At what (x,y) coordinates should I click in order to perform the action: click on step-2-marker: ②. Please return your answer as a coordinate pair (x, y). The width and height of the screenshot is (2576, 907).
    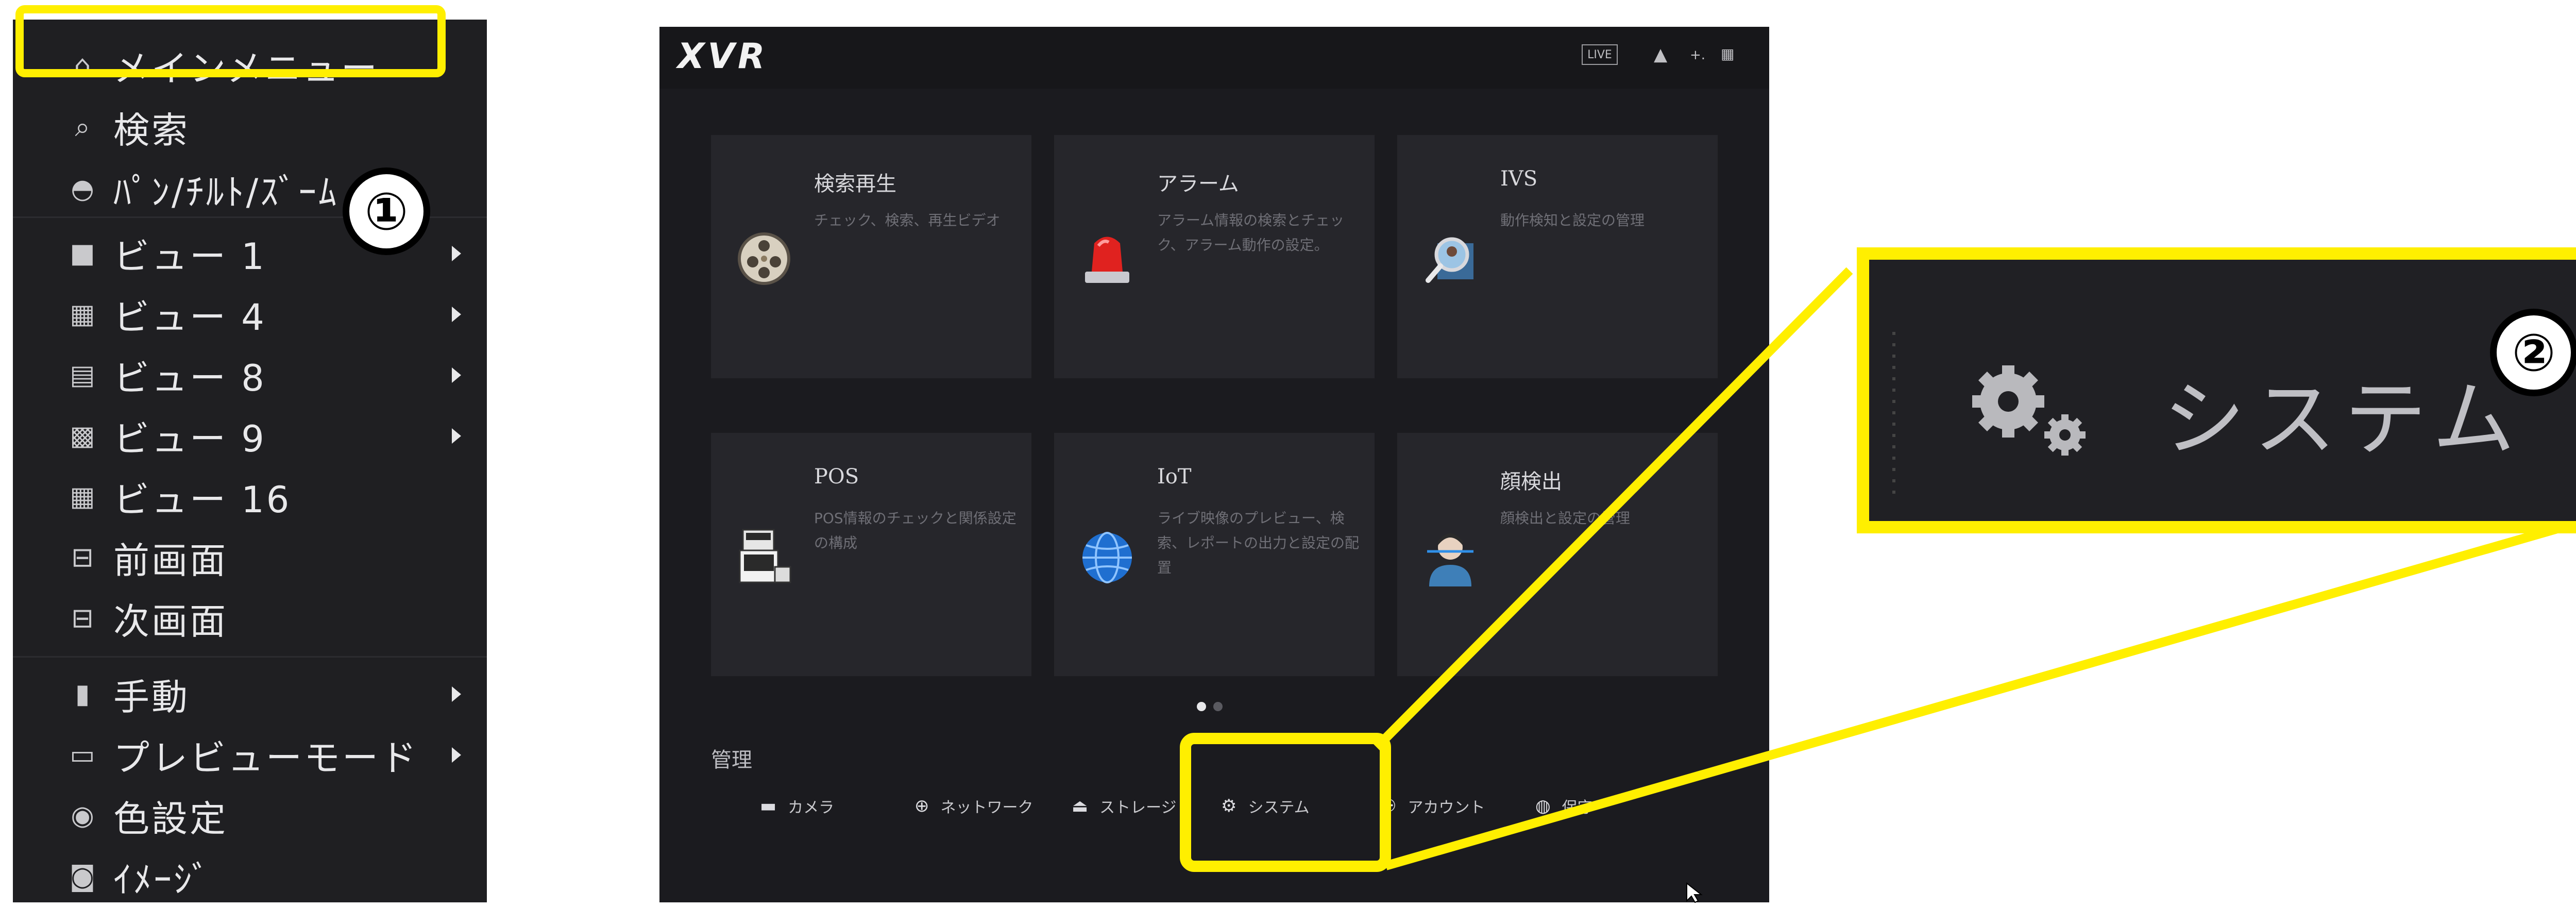
    Looking at the image, I should click on (2533, 353).